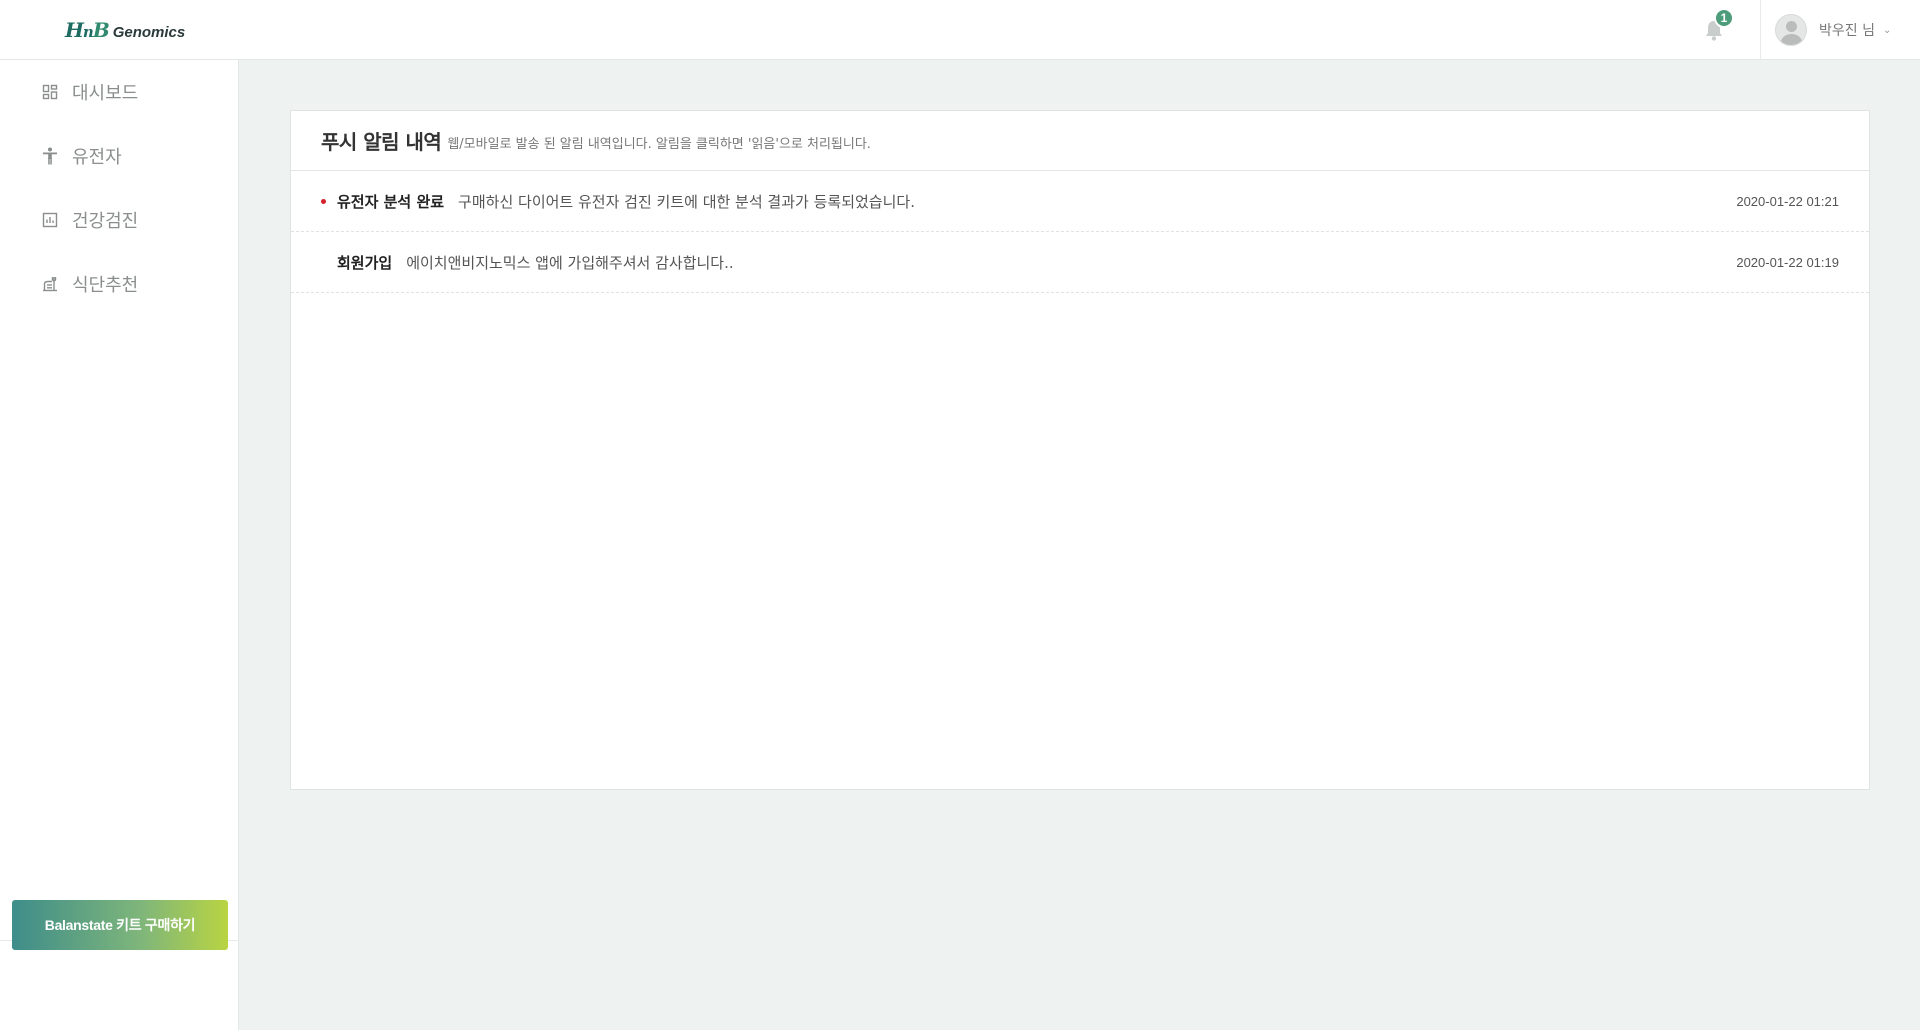 The width and height of the screenshot is (1920, 1030). What do you see at coordinates (105, 221) in the screenshot?
I see `sidebar-item-label: 건강검진` at bounding box center [105, 221].